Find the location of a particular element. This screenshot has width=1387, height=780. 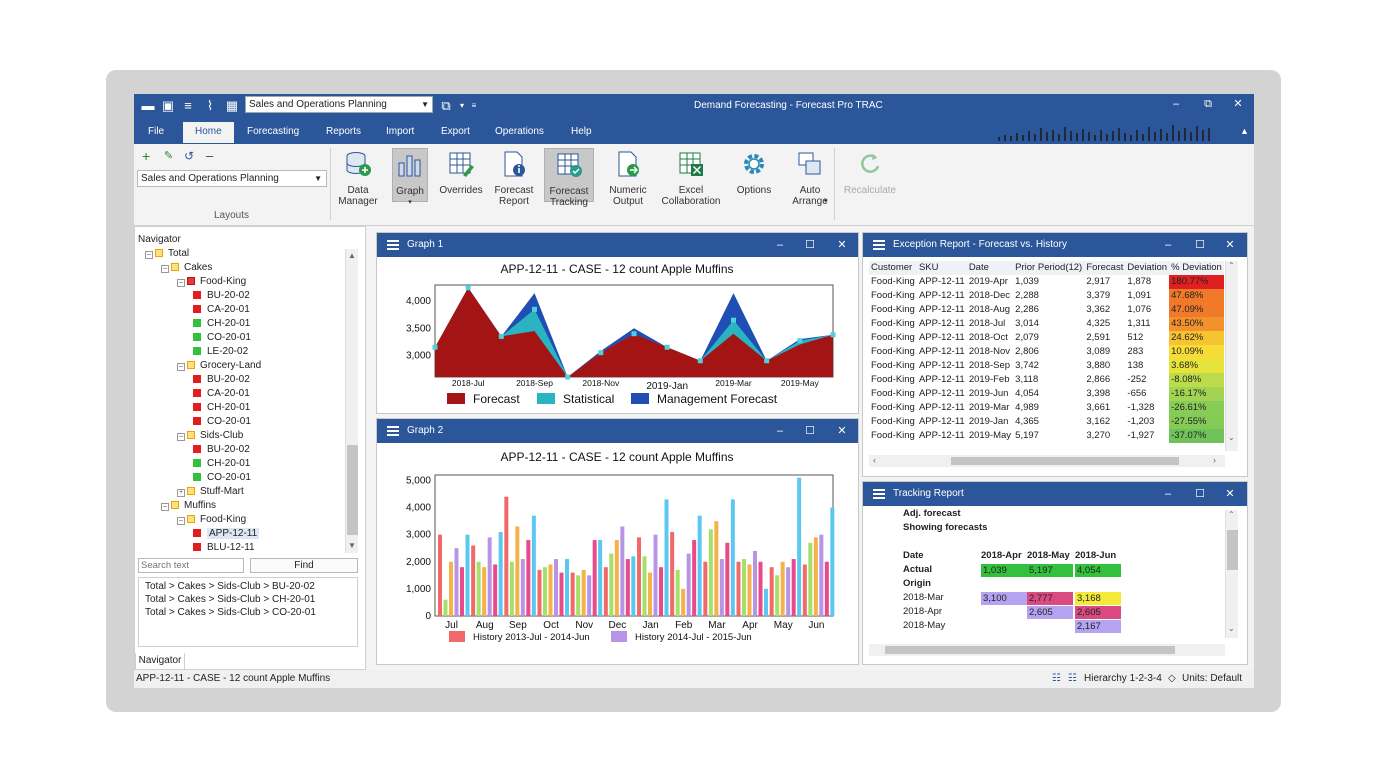

find-button: Find is located at coordinates (304, 565).